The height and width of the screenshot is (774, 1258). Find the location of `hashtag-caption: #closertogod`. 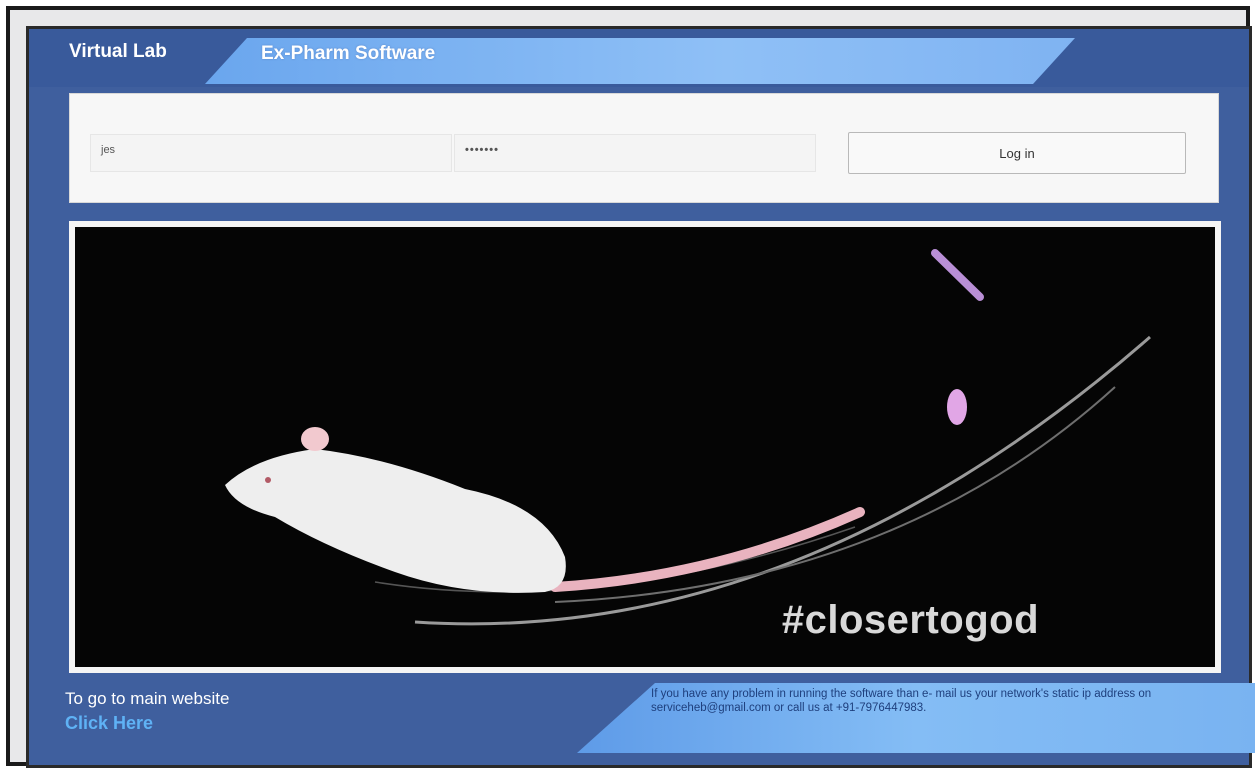

hashtag-caption: #closertogod is located at coordinates (910, 620).